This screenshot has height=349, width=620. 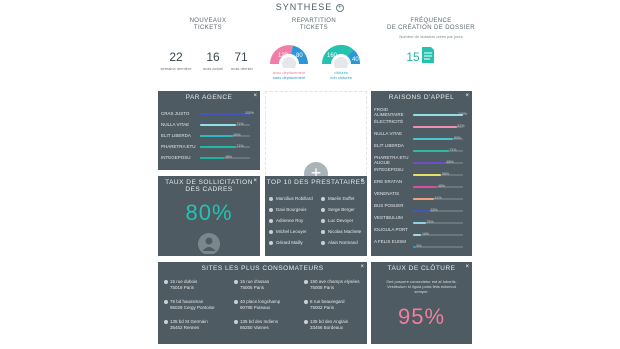 What do you see at coordinates (332, 56) in the screenshot?
I see `svg-text: 160` at bounding box center [332, 56].